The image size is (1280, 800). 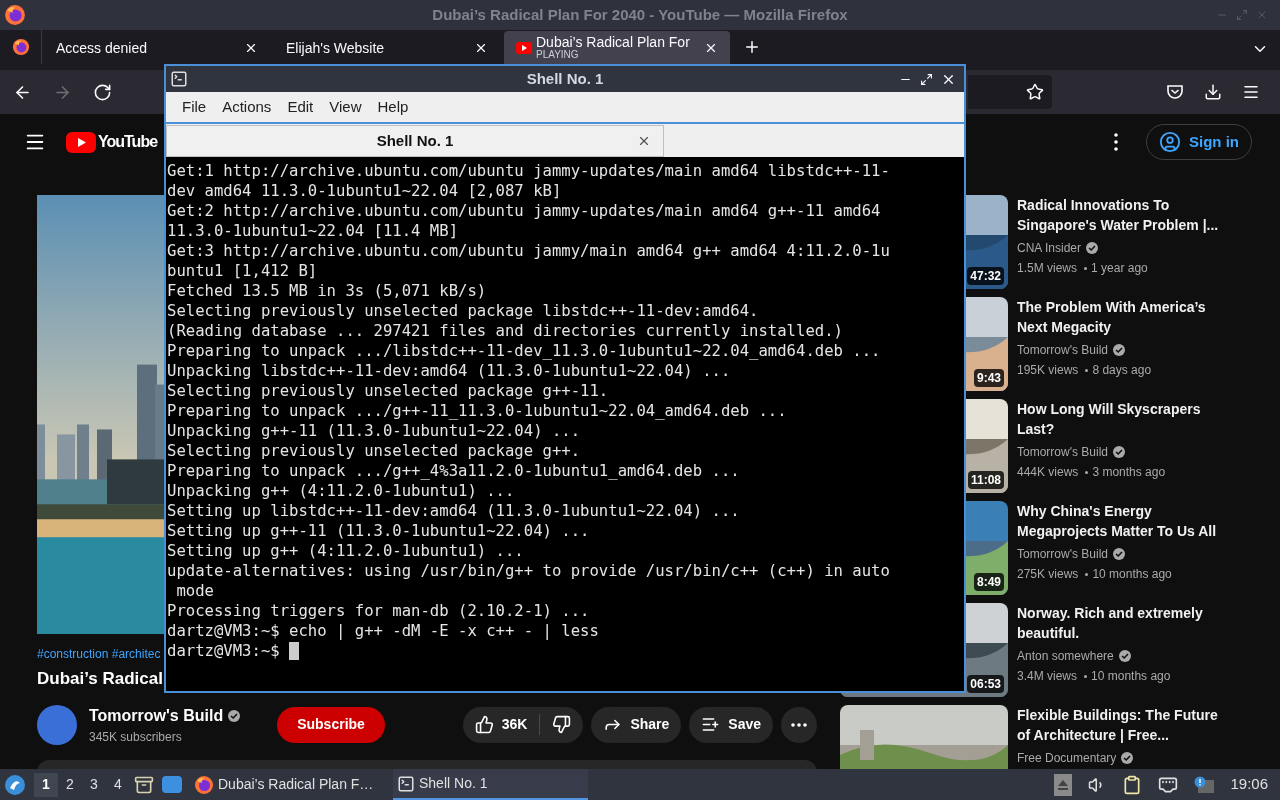 What do you see at coordinates (613, 42) in the screenshot?
I see `tab-title: Dubai’s Radical Plan For` at bounding box center [613, 42].